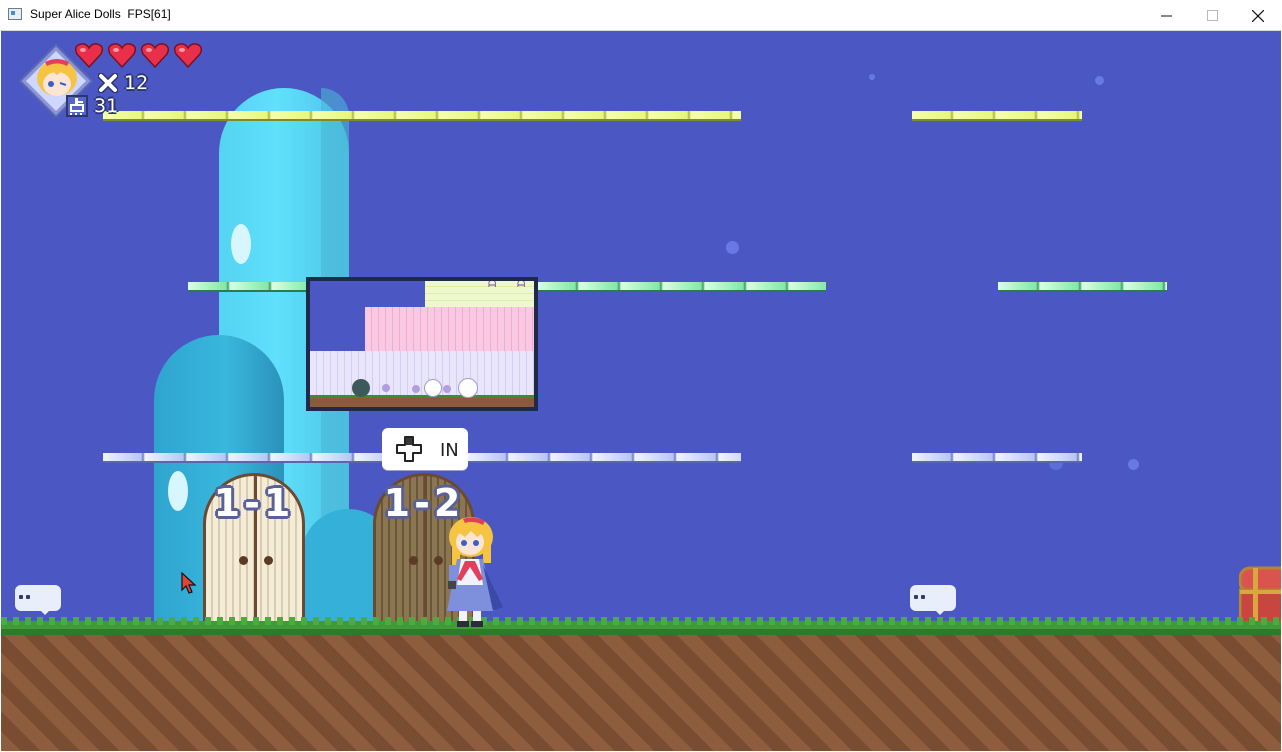 The width and height of the screenshot is (1282, 752). Describe the element at coordinates (422, 373) in the screenshot. I see `preview-block-lavender` at that location.